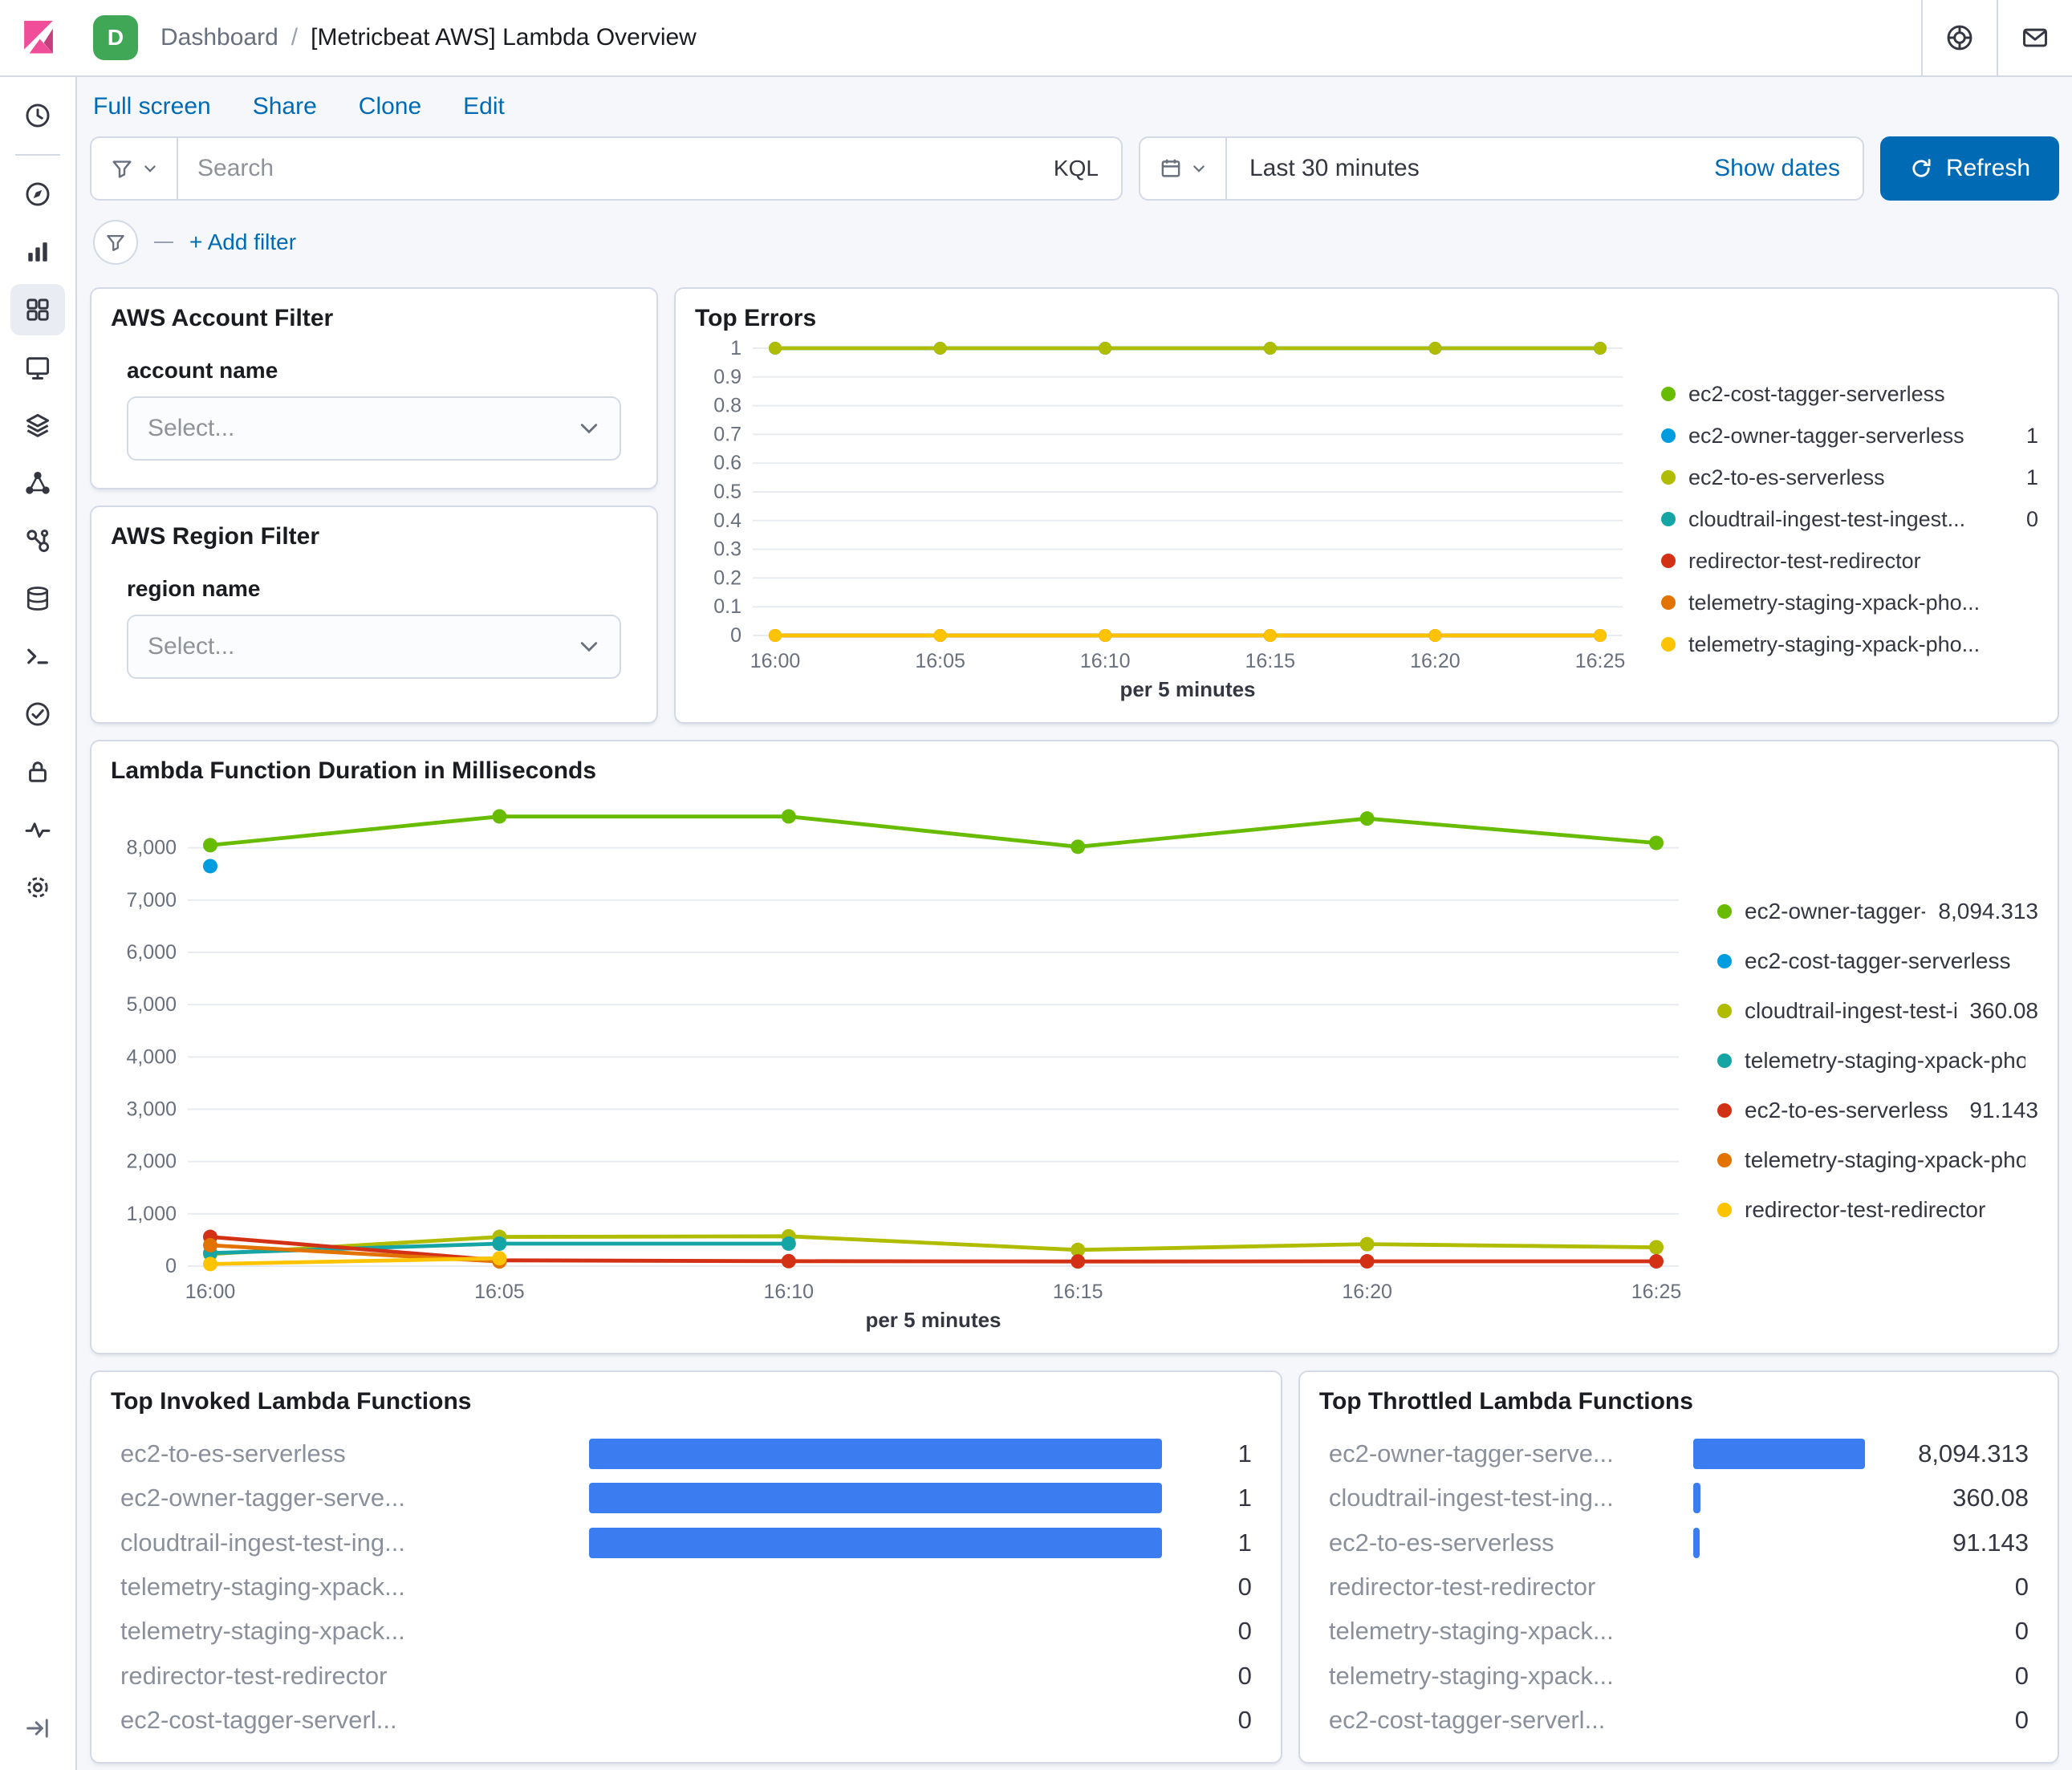 The height and width of the screenshot is (1770, 2072). Describe the element at coordinates (134, 168) in the screenshot. I see `save-query-button` at that location.